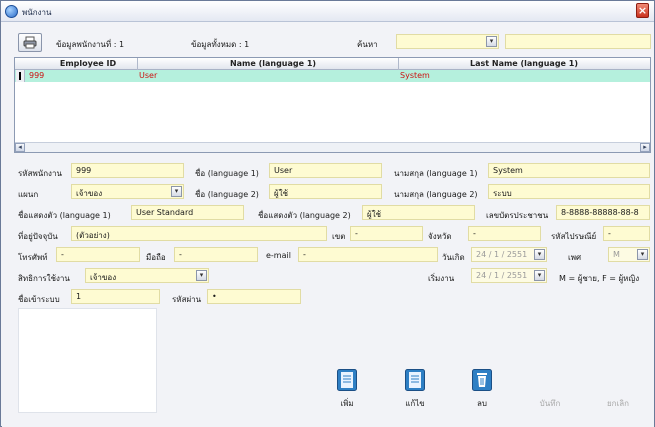 Image resolution: width=655 pixels, height=427 pixels. Describe the element at coordinates (574, 236) in the screenshot. I see `postal-code-label: รหัสไปรษณีย์` at that location.